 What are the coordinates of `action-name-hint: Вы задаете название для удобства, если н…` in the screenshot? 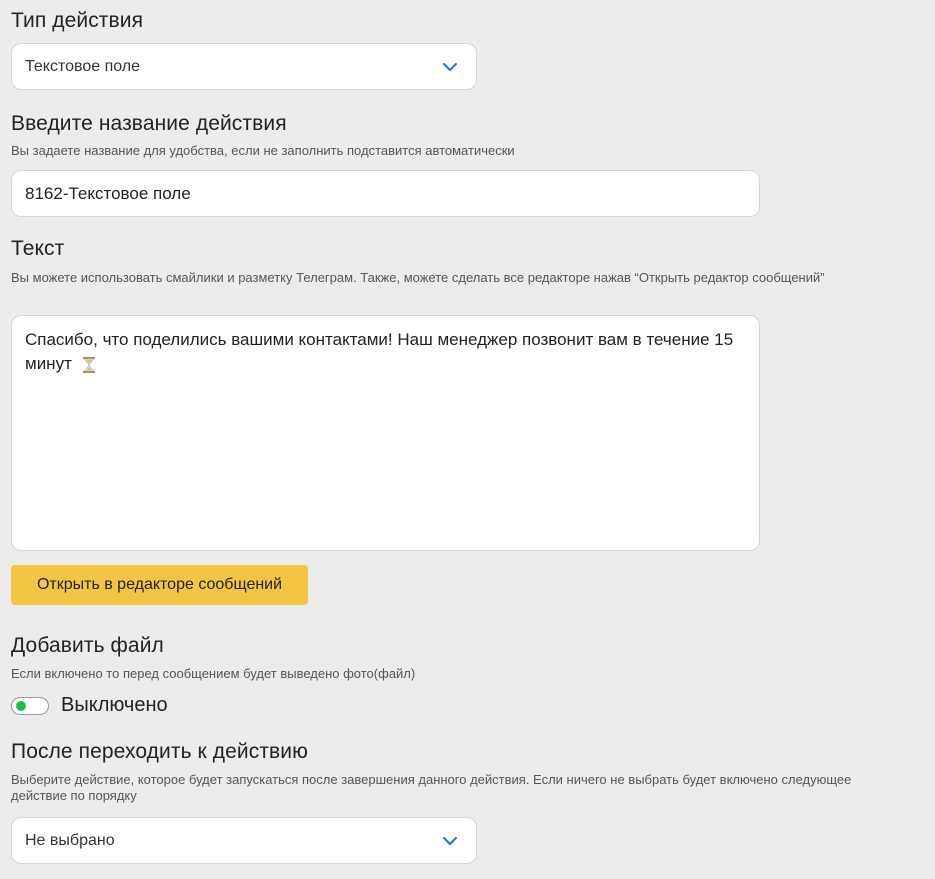 It's located at (263, 150).